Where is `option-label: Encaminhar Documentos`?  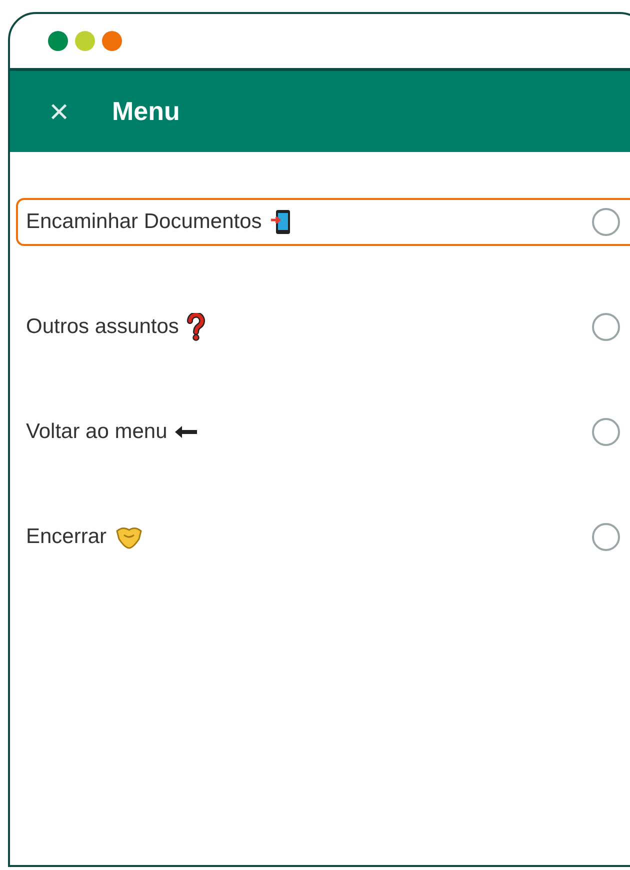
option-label: Encaminhar Documentos is located at coordinates (144, 222).